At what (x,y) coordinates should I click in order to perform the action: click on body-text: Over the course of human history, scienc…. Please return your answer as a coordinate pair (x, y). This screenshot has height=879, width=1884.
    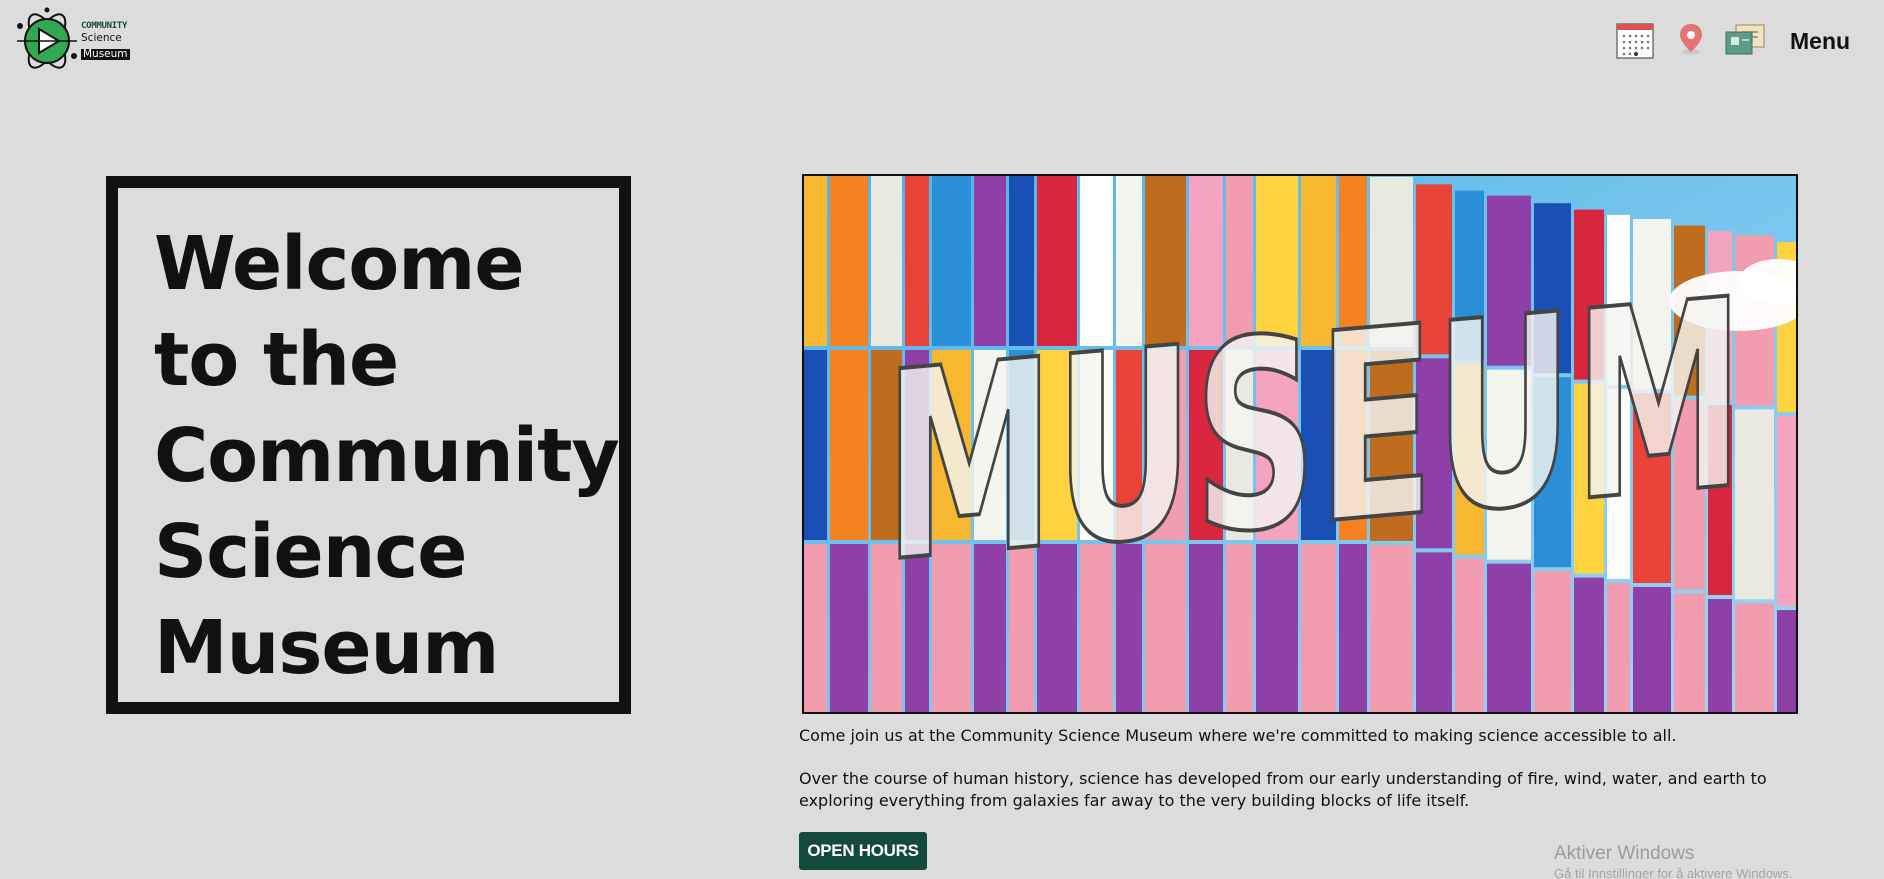
    Looking at the image, I should click on (1283, 789).